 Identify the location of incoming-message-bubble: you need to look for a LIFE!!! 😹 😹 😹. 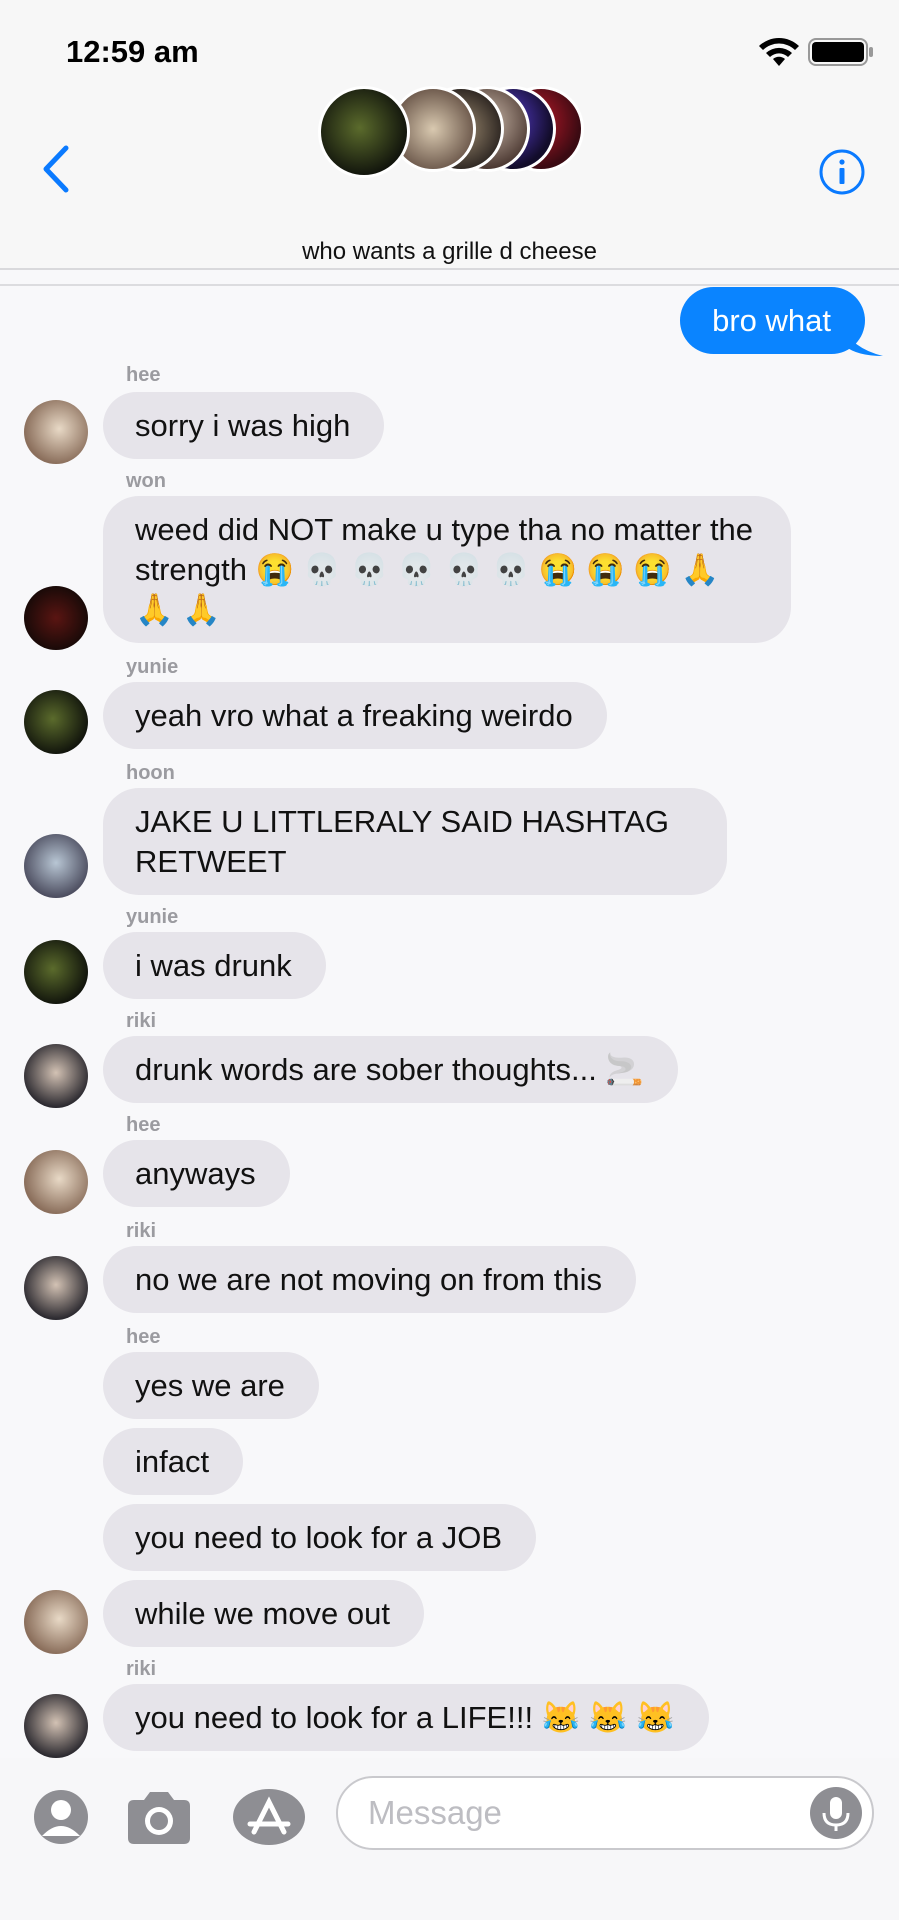
(406, 1717).